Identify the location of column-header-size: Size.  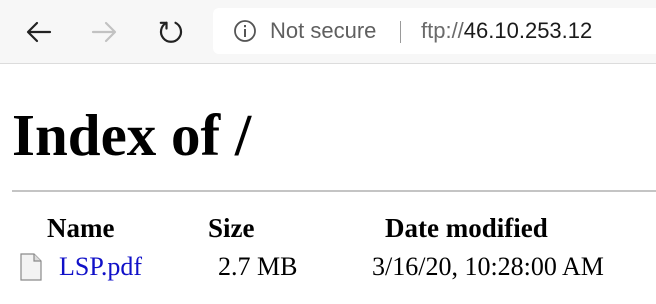
(231, 228).